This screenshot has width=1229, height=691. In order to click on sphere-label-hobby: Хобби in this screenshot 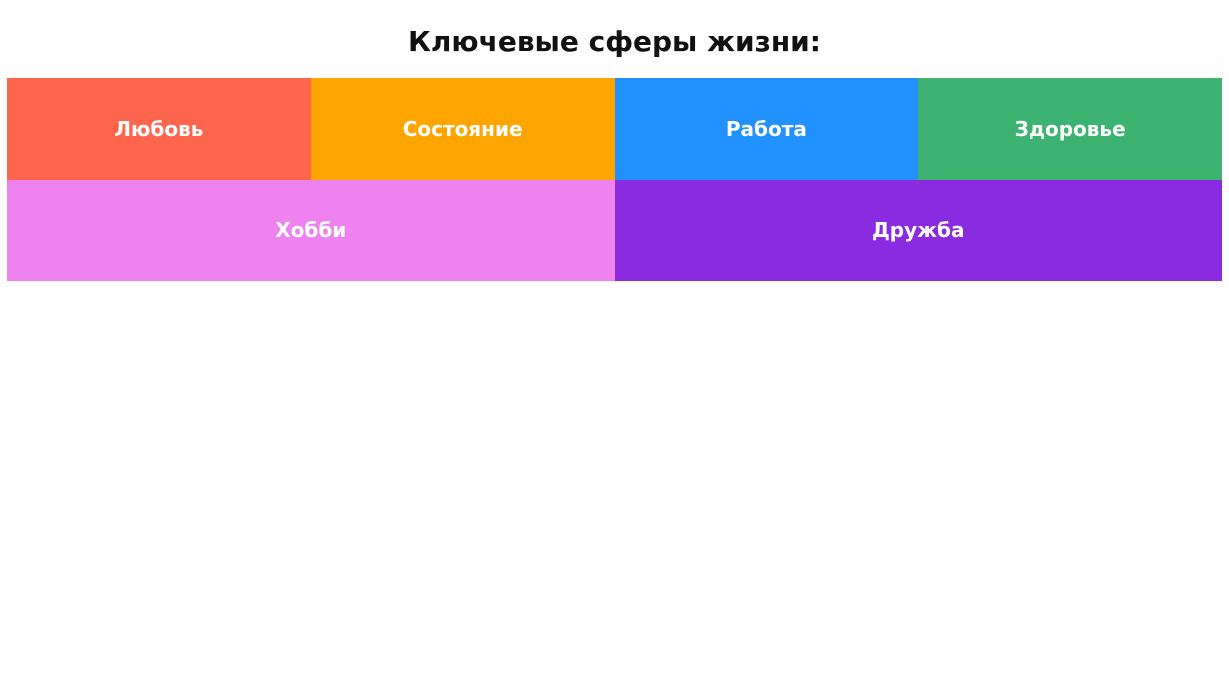, I will do `click(311, 230)`.